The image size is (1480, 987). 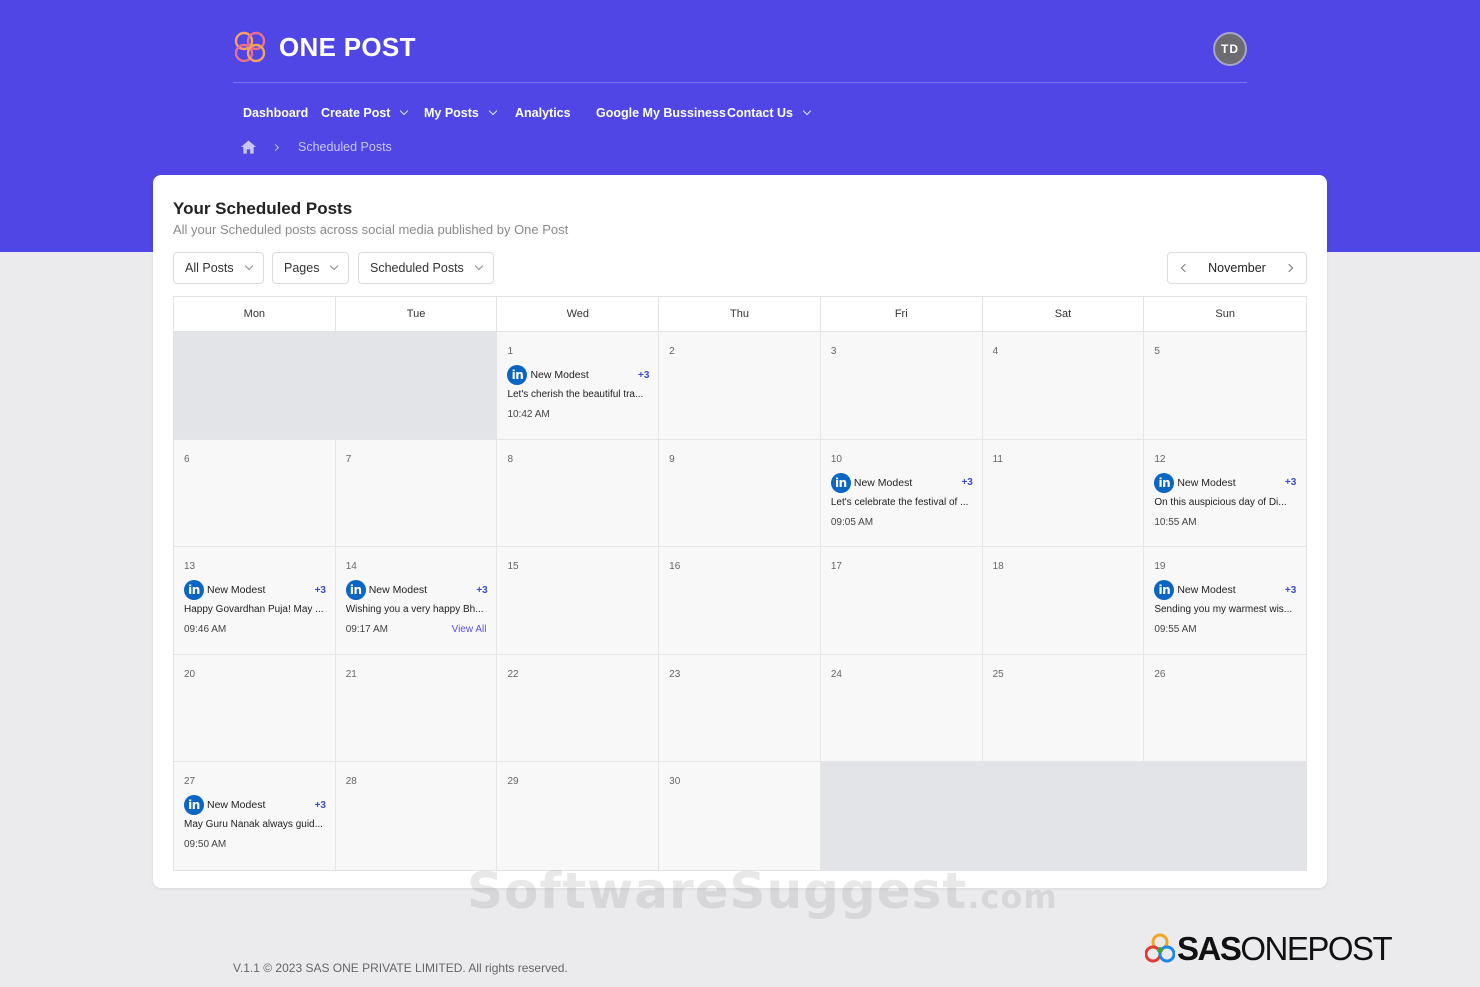 I want to click on sas-logo-text: SASONEPOST, so click(x=1285, y=949).